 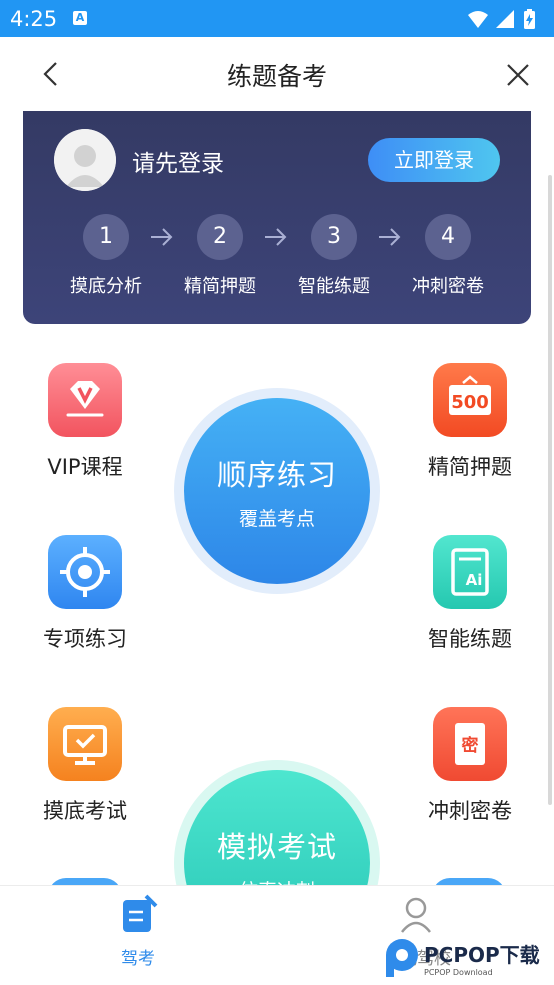 I want to click on grid-item-sprint-papers: 密 冲刺密卷, so click(x=470, y=766).